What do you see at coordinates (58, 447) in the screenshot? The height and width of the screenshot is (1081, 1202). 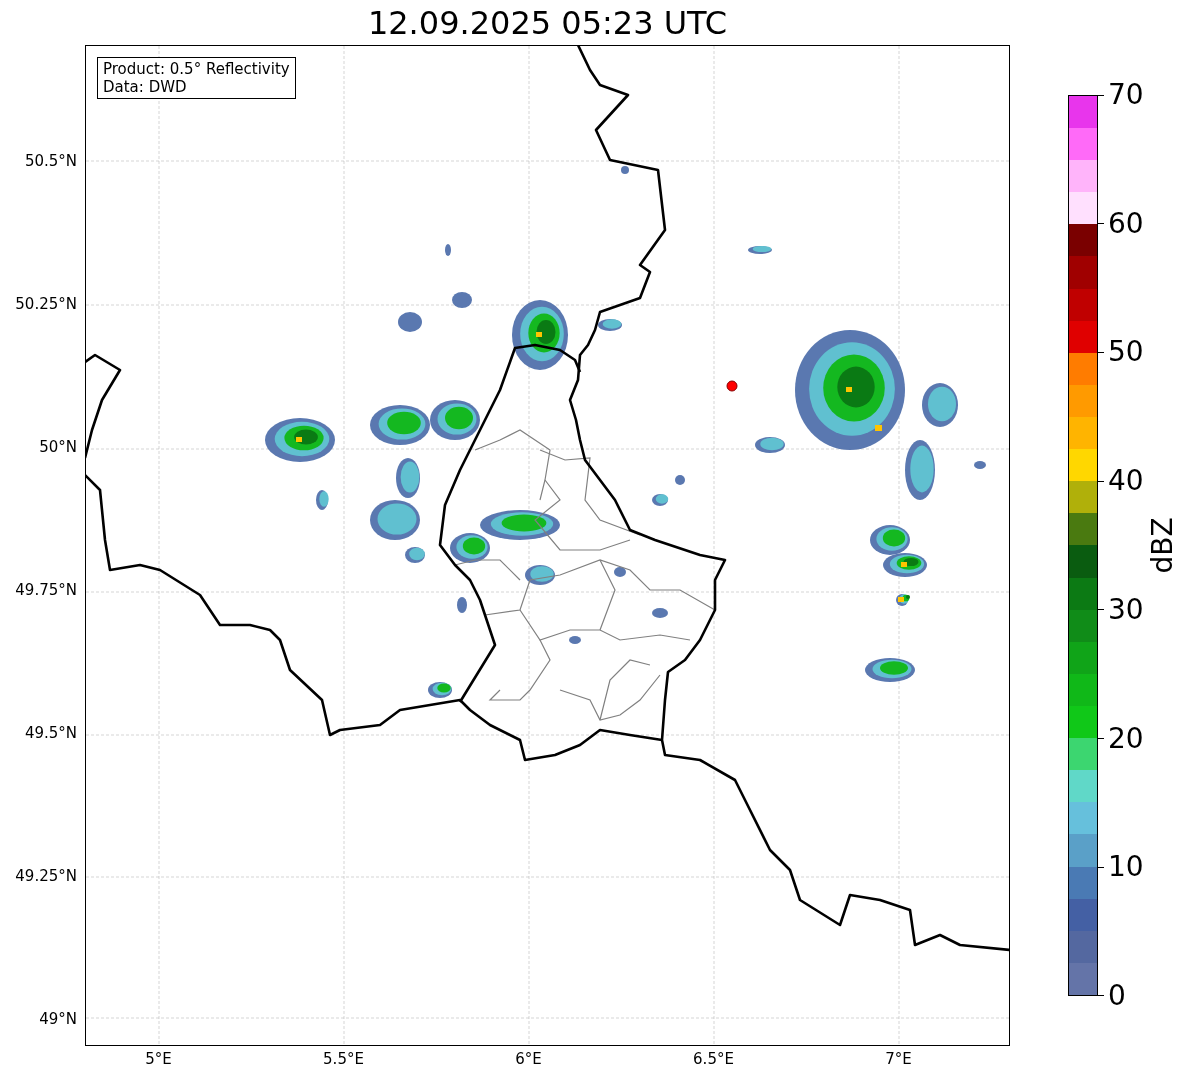 I see `latitude-label: 50°N` at bounding box center [58, 447].